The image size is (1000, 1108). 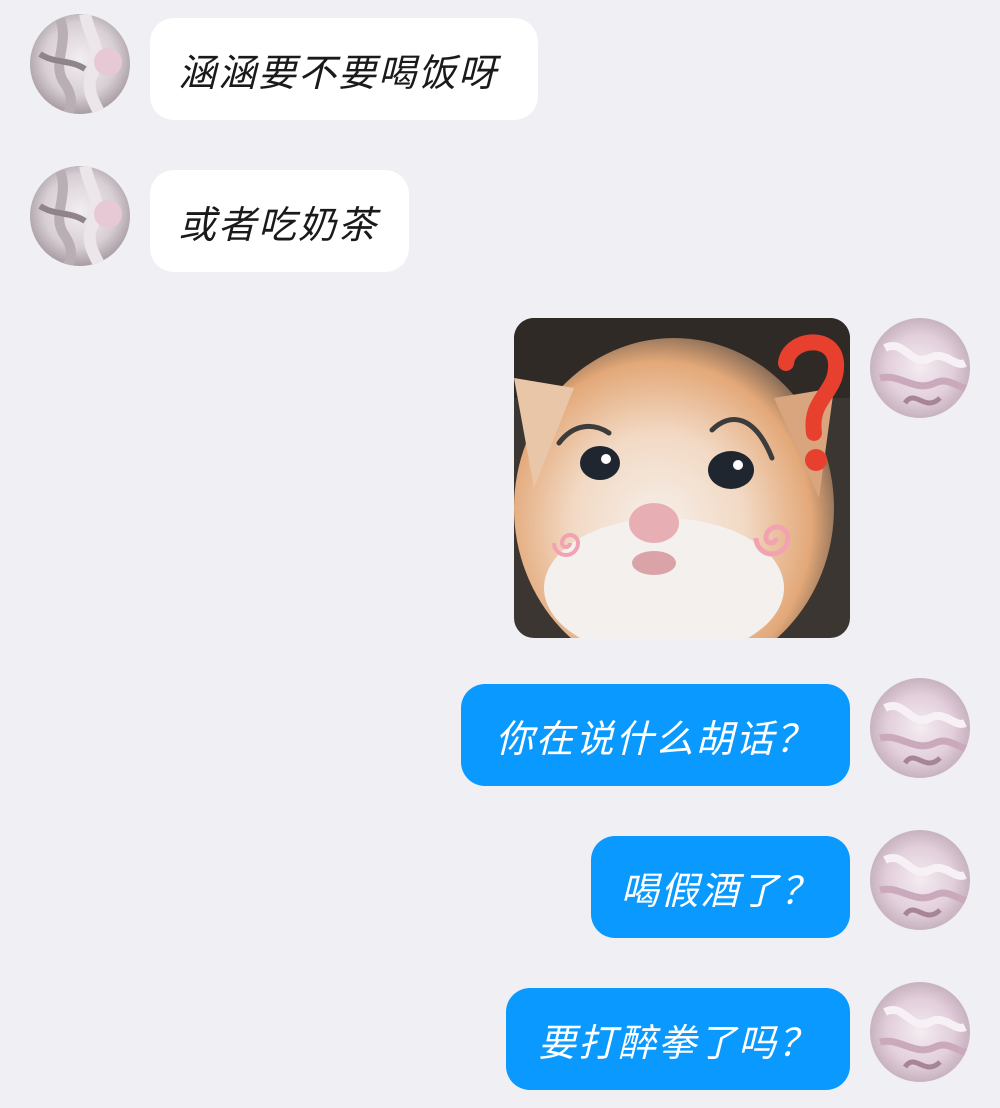 I want to click on message-text: 喝假酒了？, so click(x=720, y=890).